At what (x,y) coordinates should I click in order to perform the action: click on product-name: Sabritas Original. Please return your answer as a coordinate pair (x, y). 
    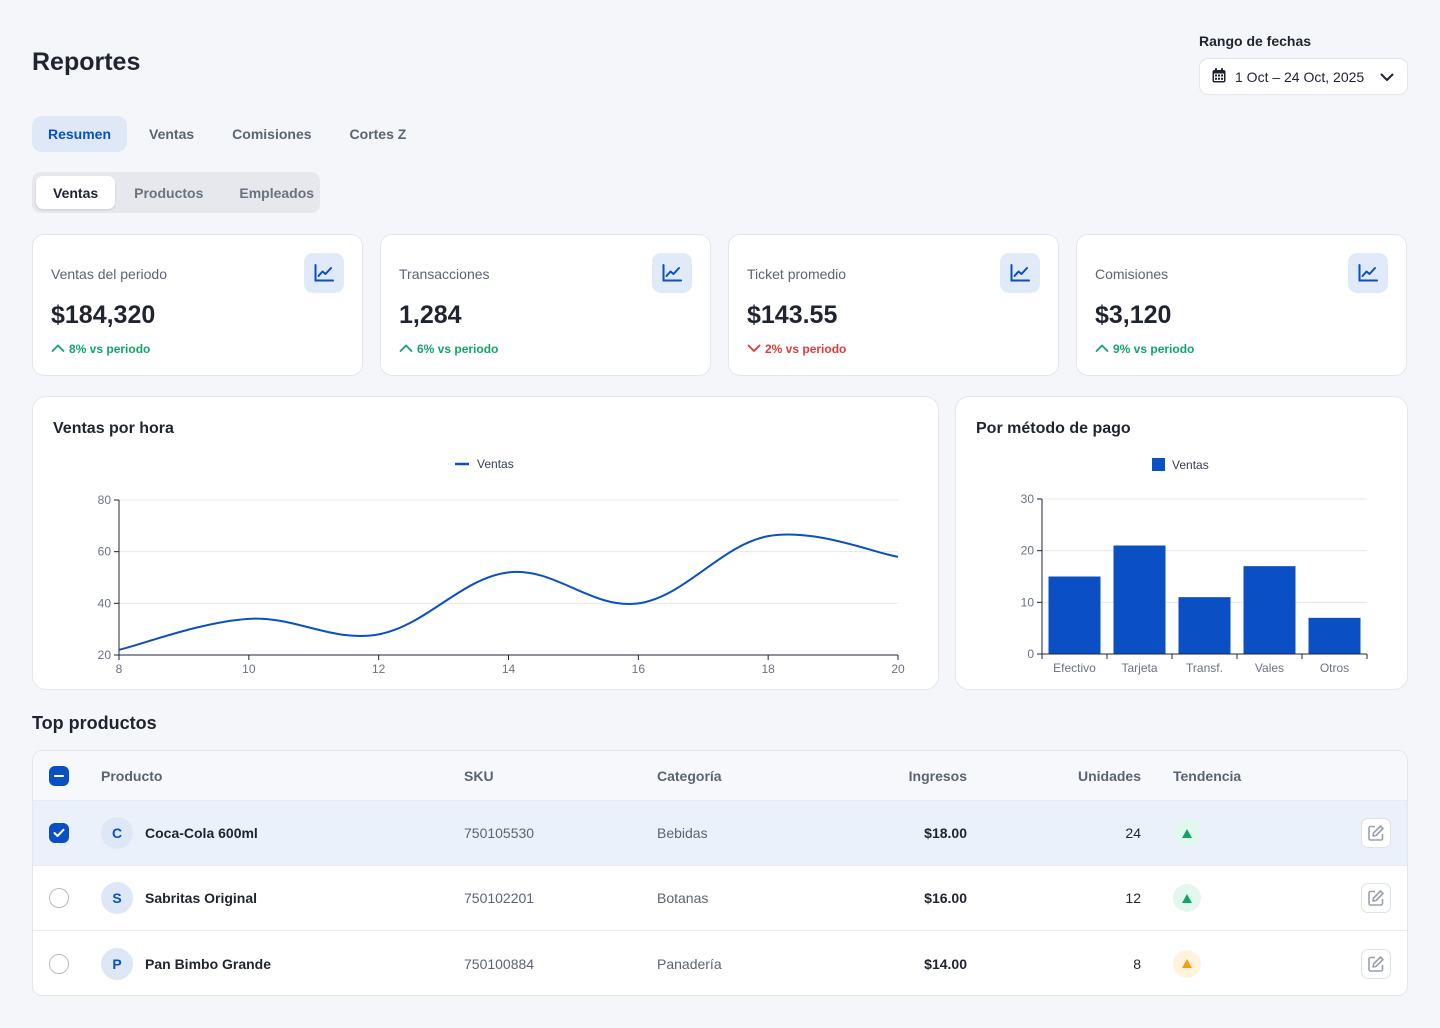
    Looking at the image, I should click on (201, 898).